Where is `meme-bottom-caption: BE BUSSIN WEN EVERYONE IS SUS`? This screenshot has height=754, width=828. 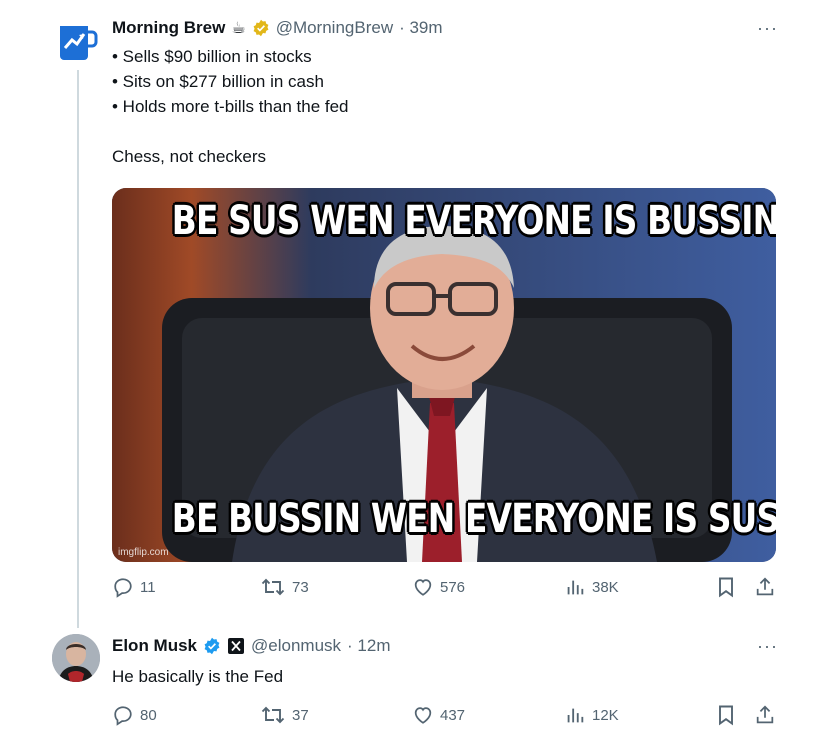 meme-bottom-caption: BE BUSSIN WEN EVERYONE IS SUS is located at coordinates (473, 519).